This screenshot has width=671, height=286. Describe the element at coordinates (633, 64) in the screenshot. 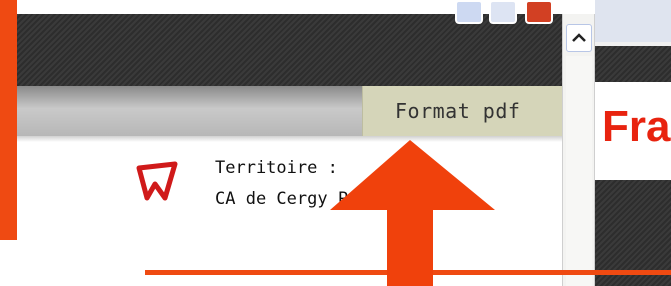

I see `background-page-header` at that location.